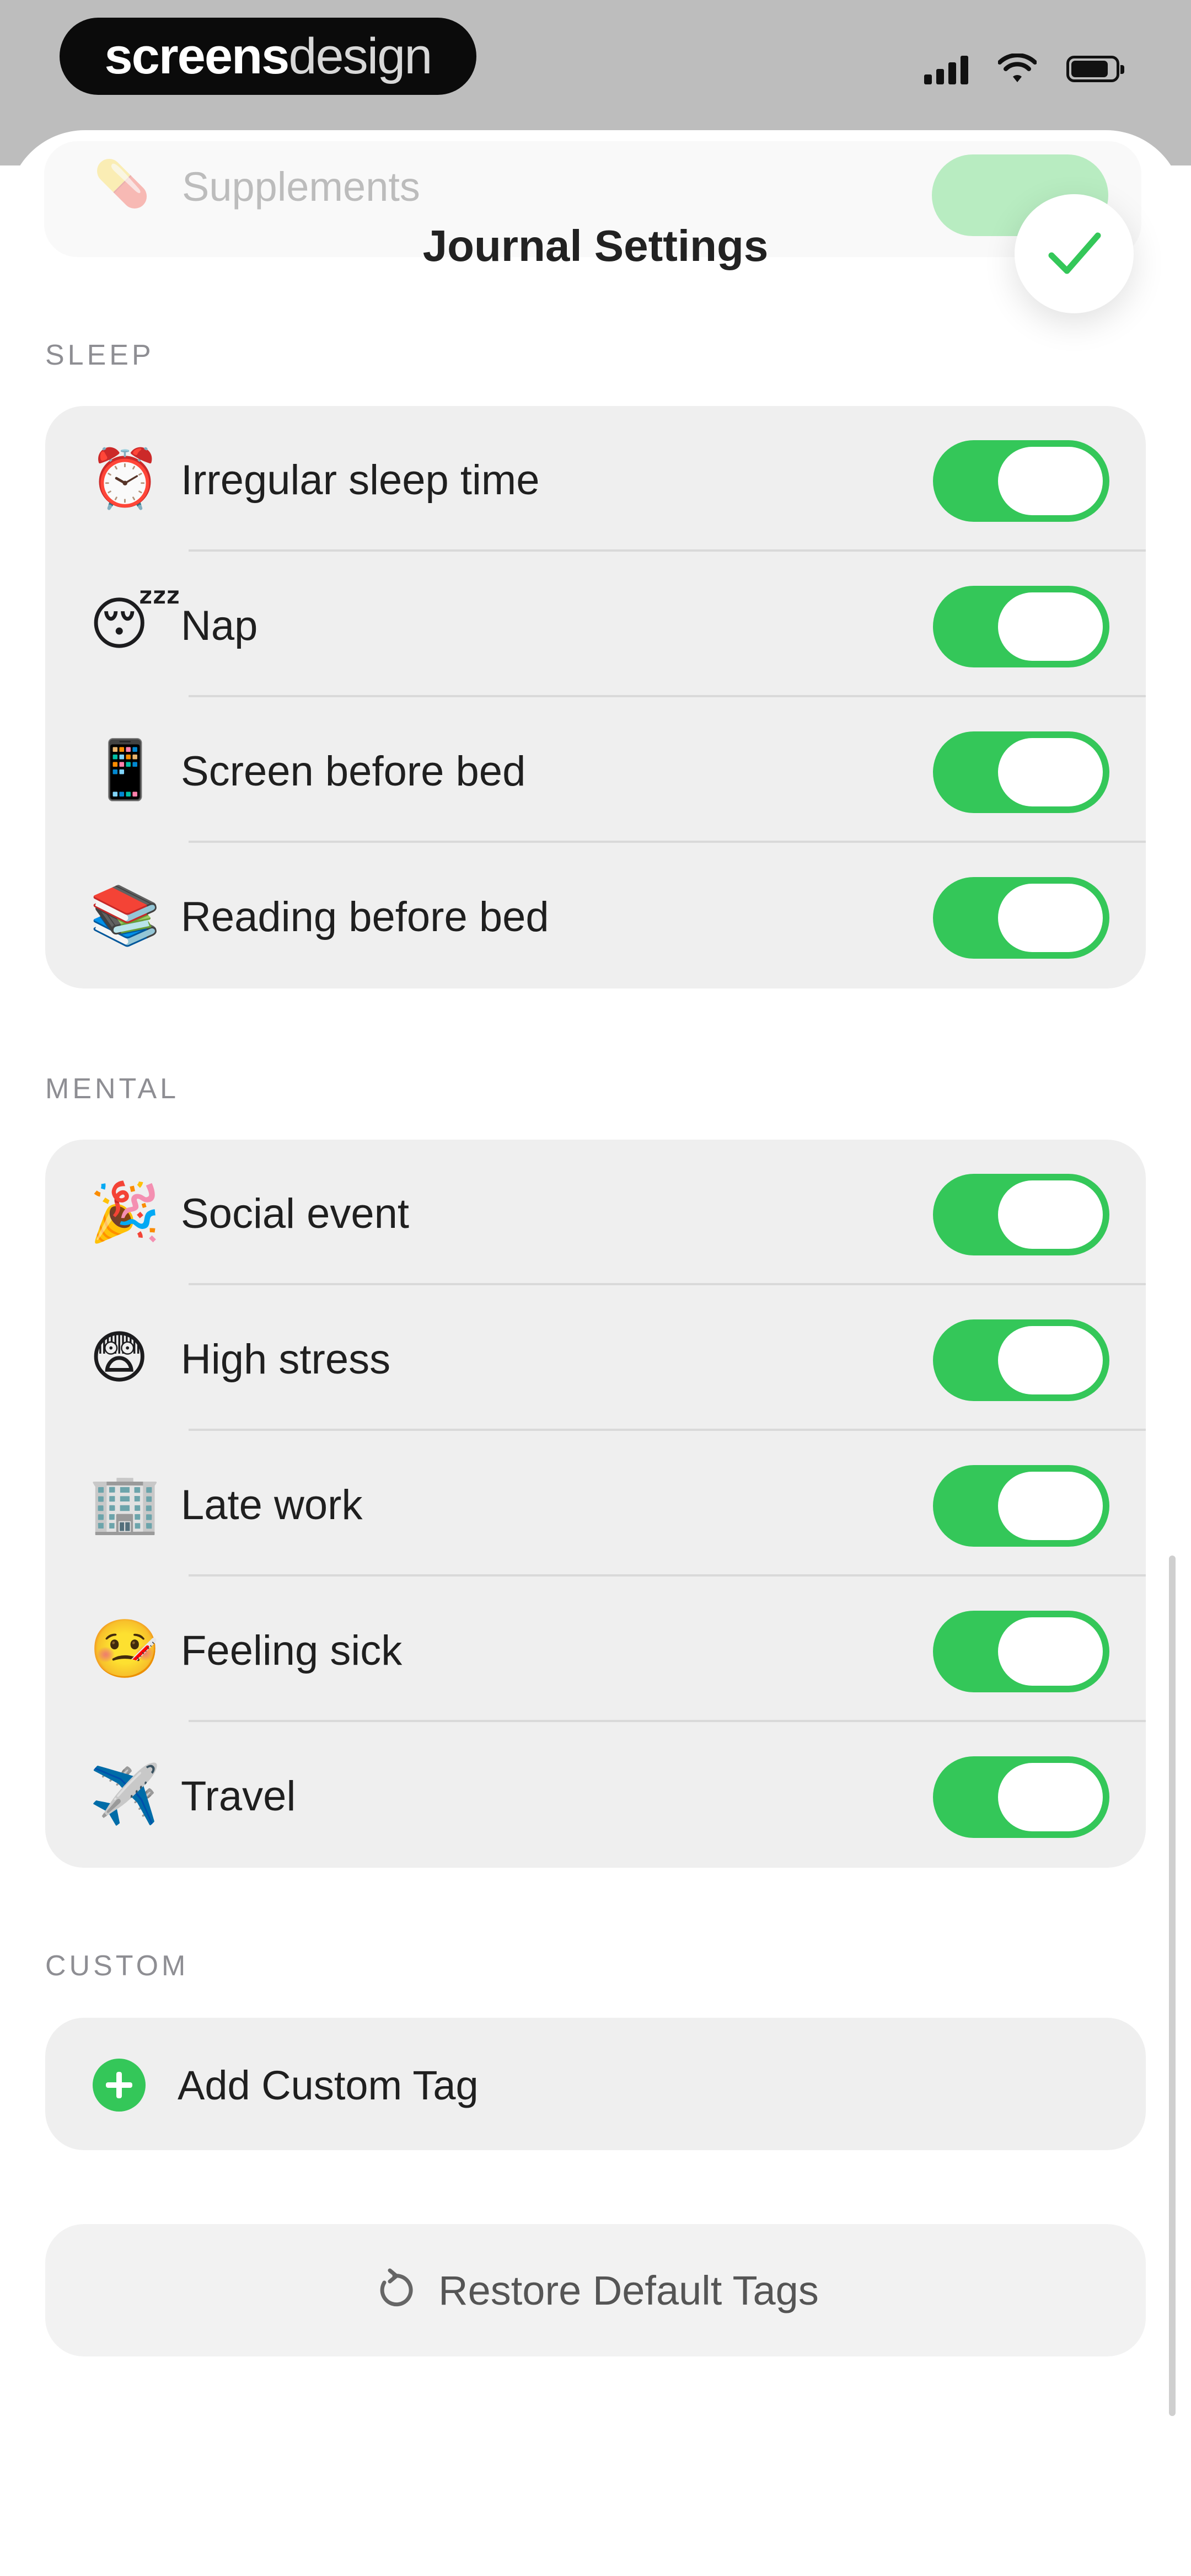  What do you see at coordinates (100, 355) in the screenshot?
I see `section-header-sleep: SLEEP` at bounding box center [100, 355].